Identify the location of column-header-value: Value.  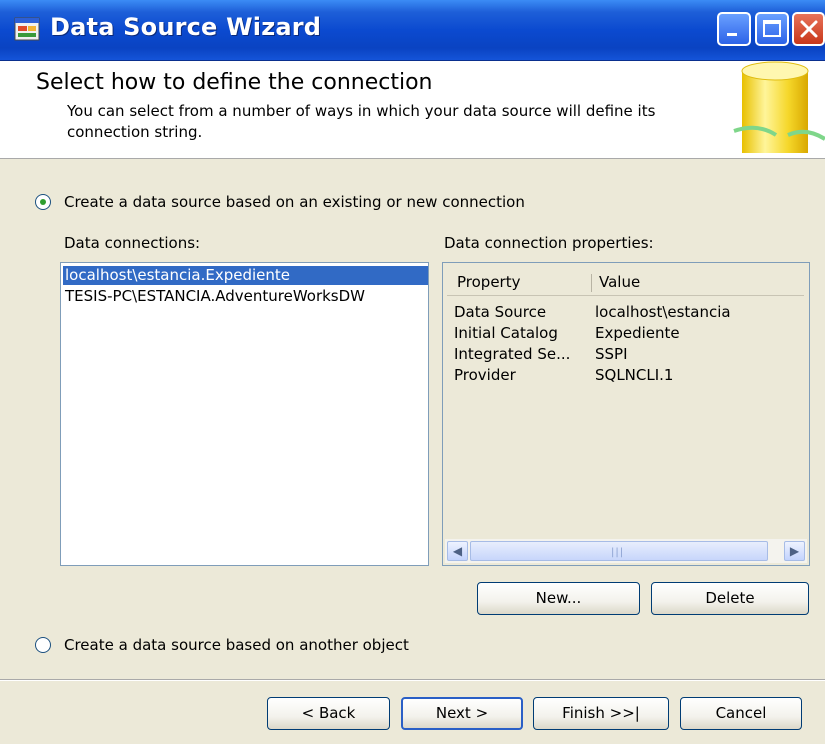
(619, 282).